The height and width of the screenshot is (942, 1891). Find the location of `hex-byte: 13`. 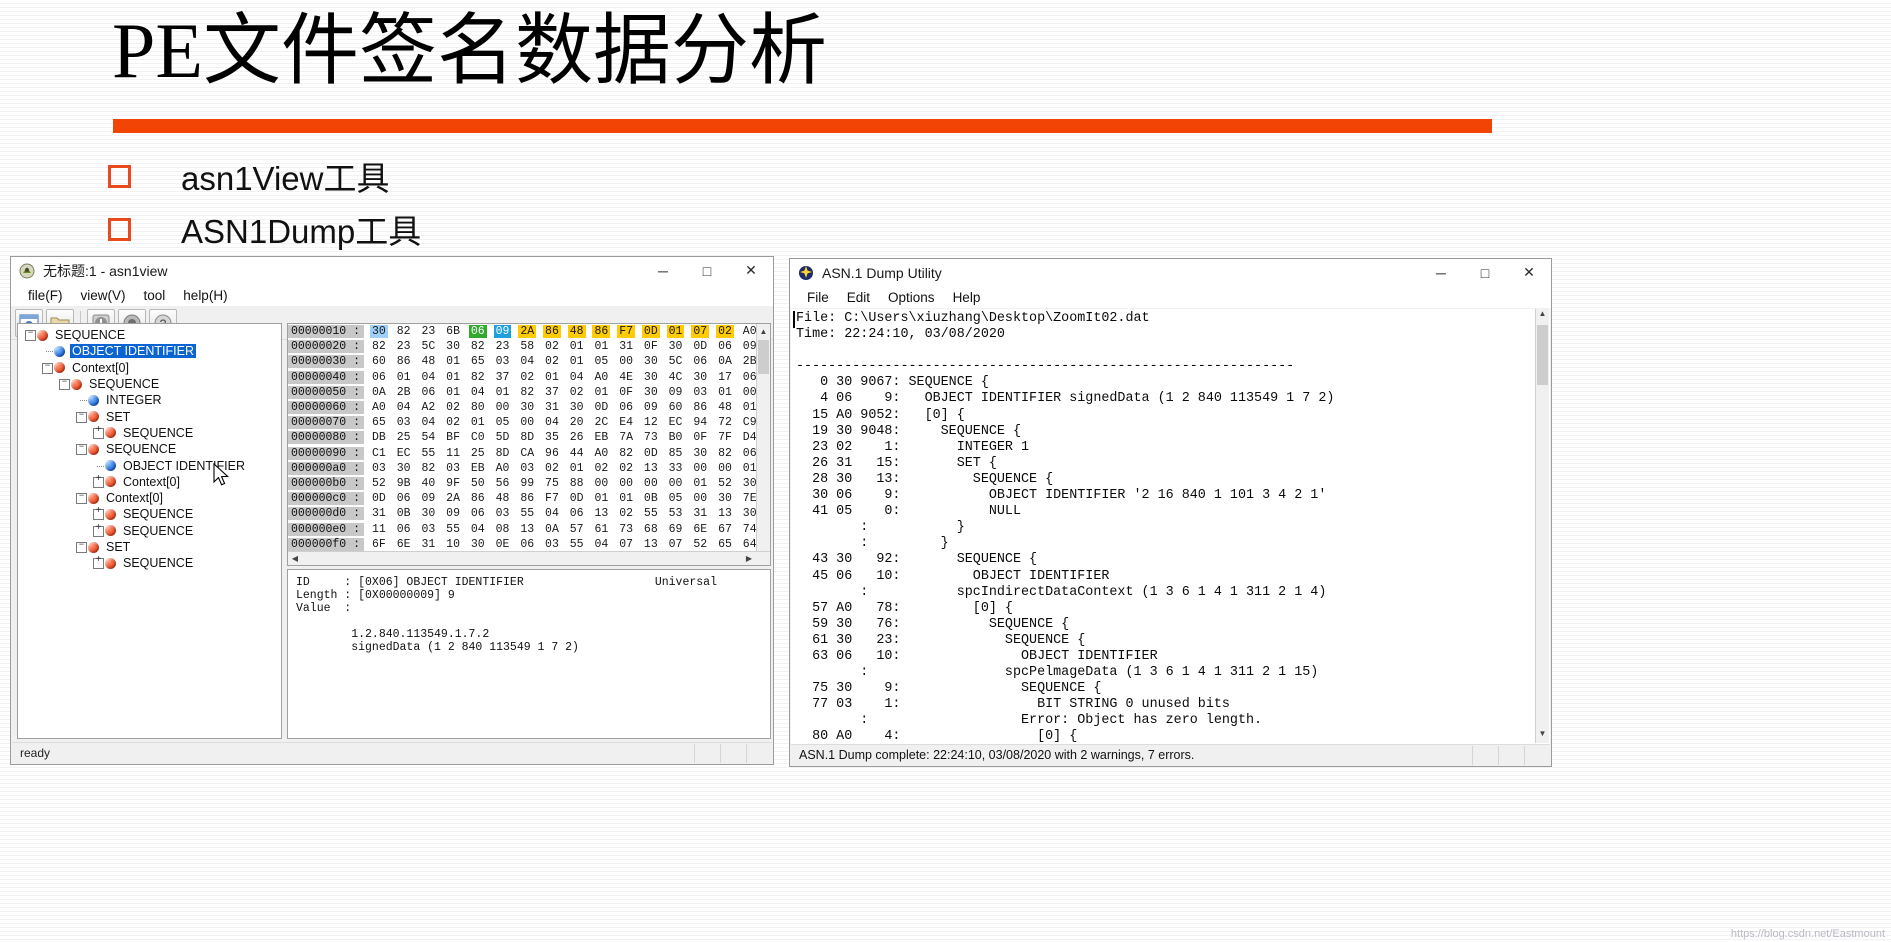

hex-byte: 13 is located at coordinates (651, 544).